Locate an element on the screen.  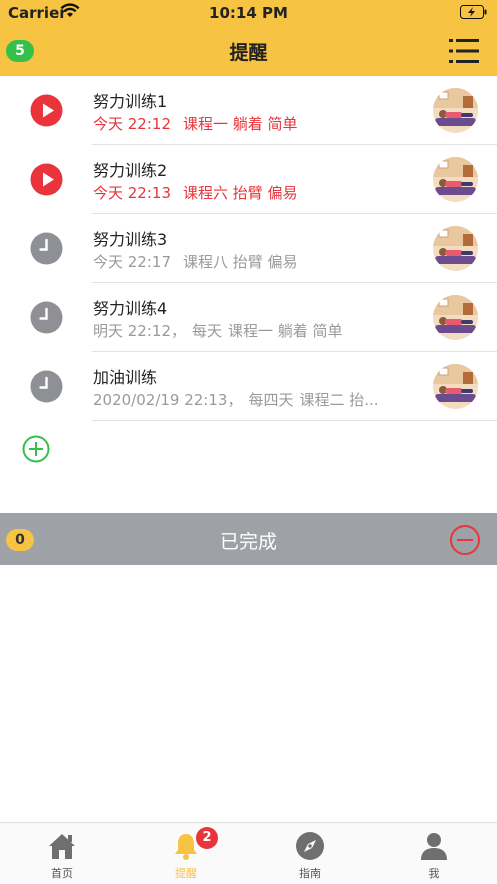
reminder-time: 今天 22:13 is located at coordinates (132, 193).